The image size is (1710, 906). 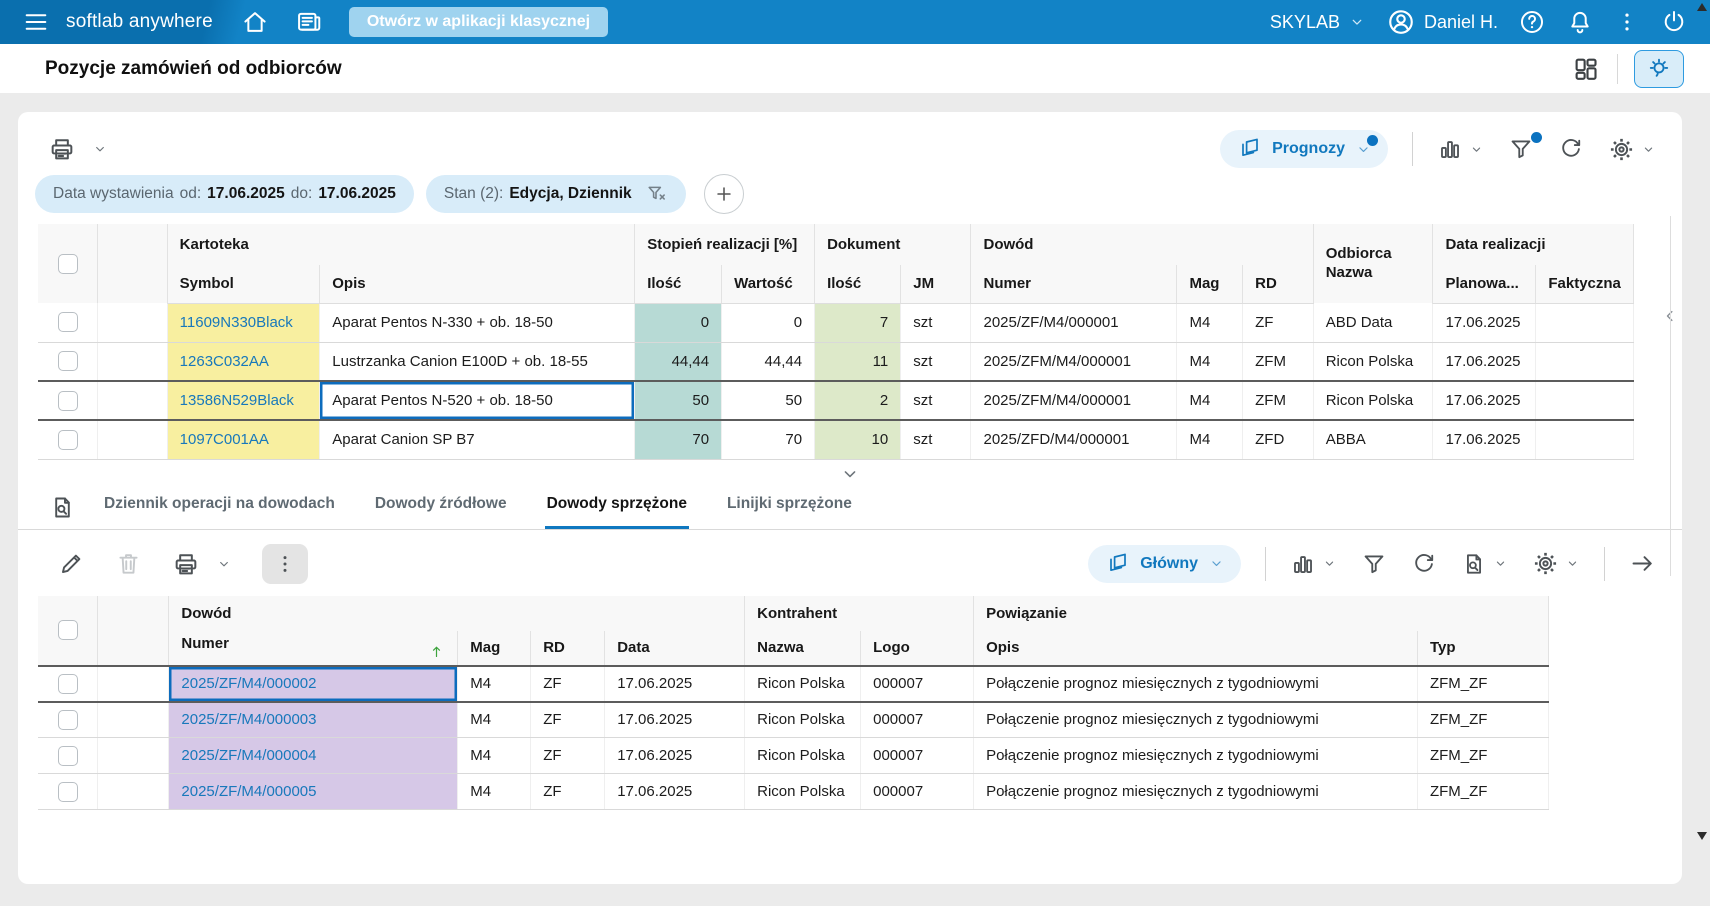 I want to click on column-header-odbiorca-nazwa: Odbiorca Nazwa, so click(x=1373, y=263).